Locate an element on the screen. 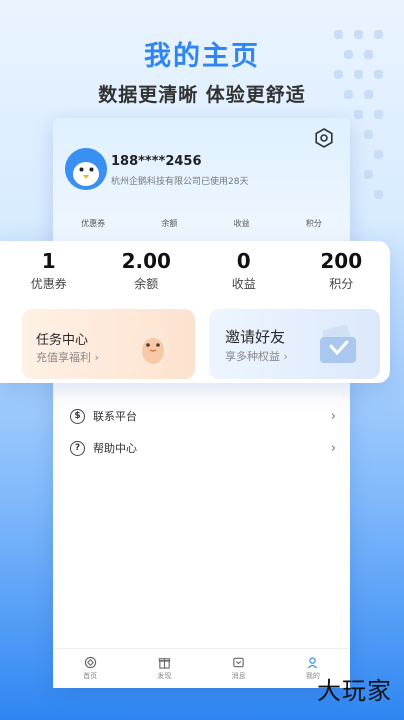 Image resolution: width=404 pixels, height=720 pixels. avatar is located at coordinates (86, 169).